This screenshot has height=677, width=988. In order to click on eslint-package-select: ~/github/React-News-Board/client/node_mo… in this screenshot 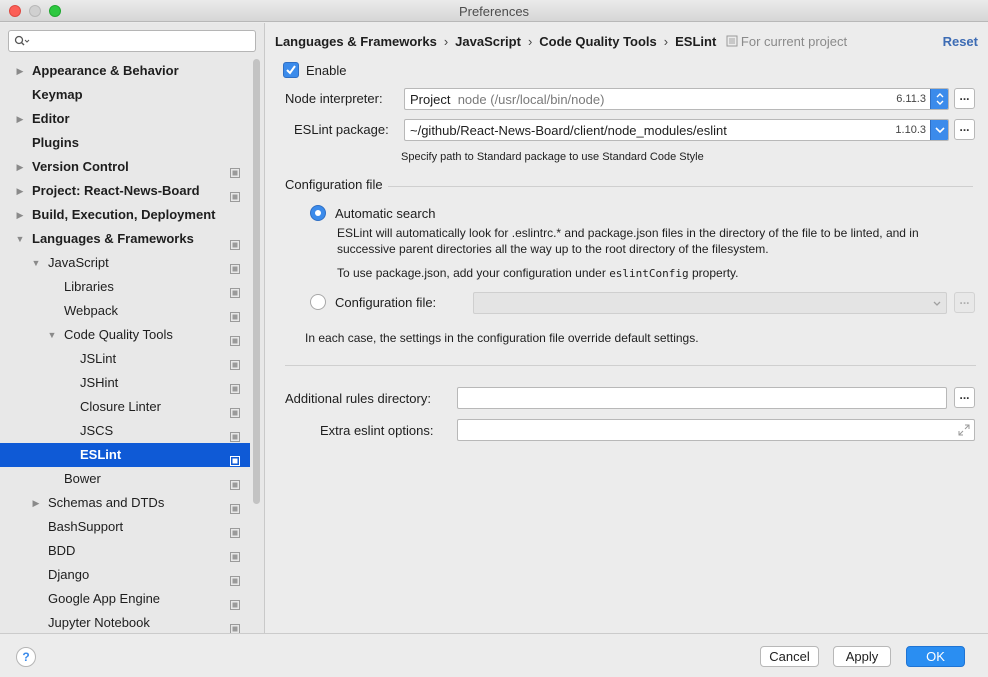, I will do `click(676, 130)`.